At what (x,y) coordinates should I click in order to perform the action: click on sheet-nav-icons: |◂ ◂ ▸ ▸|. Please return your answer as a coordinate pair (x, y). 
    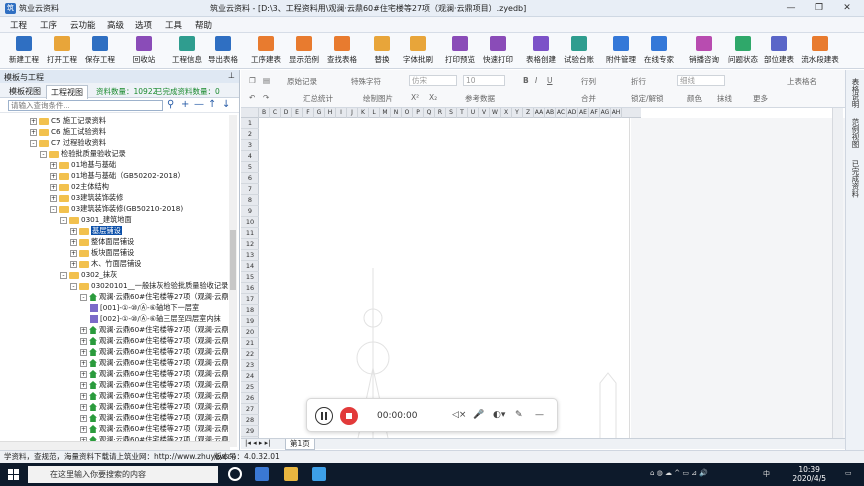
    Looking at the image, I should click on (257, 443).